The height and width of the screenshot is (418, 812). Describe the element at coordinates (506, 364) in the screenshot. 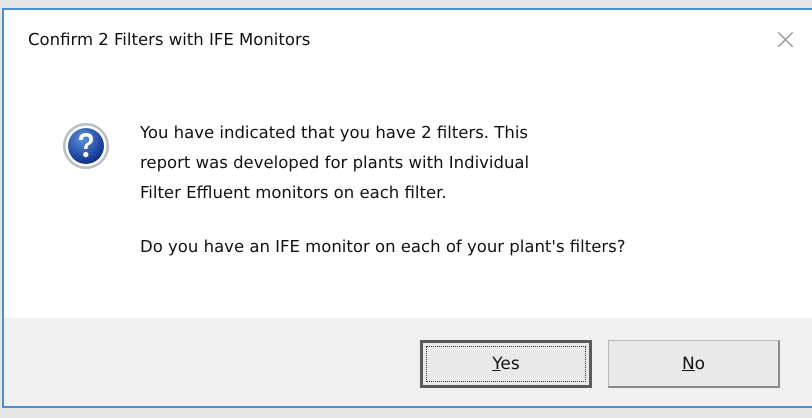

I see `dialog-button: Yes` at that location.